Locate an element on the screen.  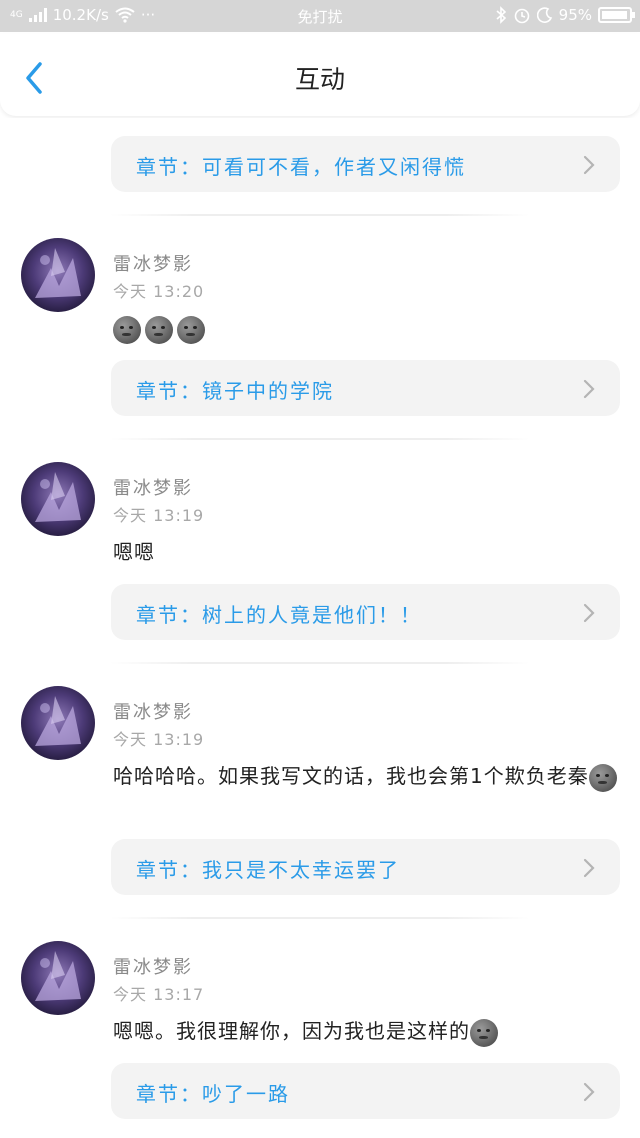
bluetooth-icon is located at coordinates (501, 15).